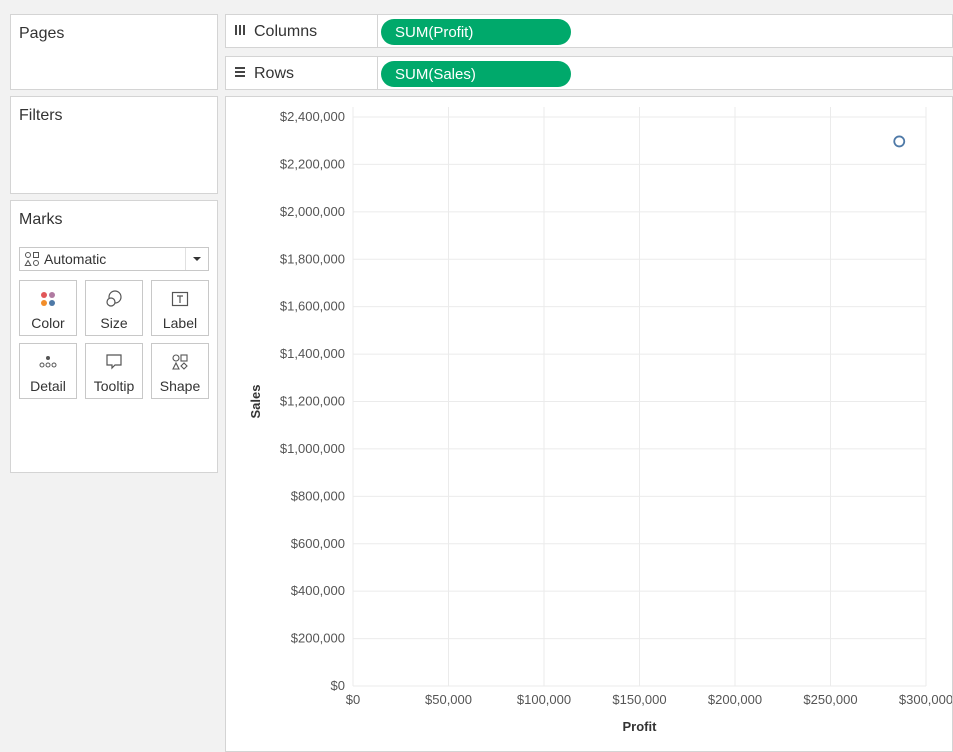 The height and width of the screenshot is (752, 953). I want to click on label-button-label: Label, so click(180, 323).